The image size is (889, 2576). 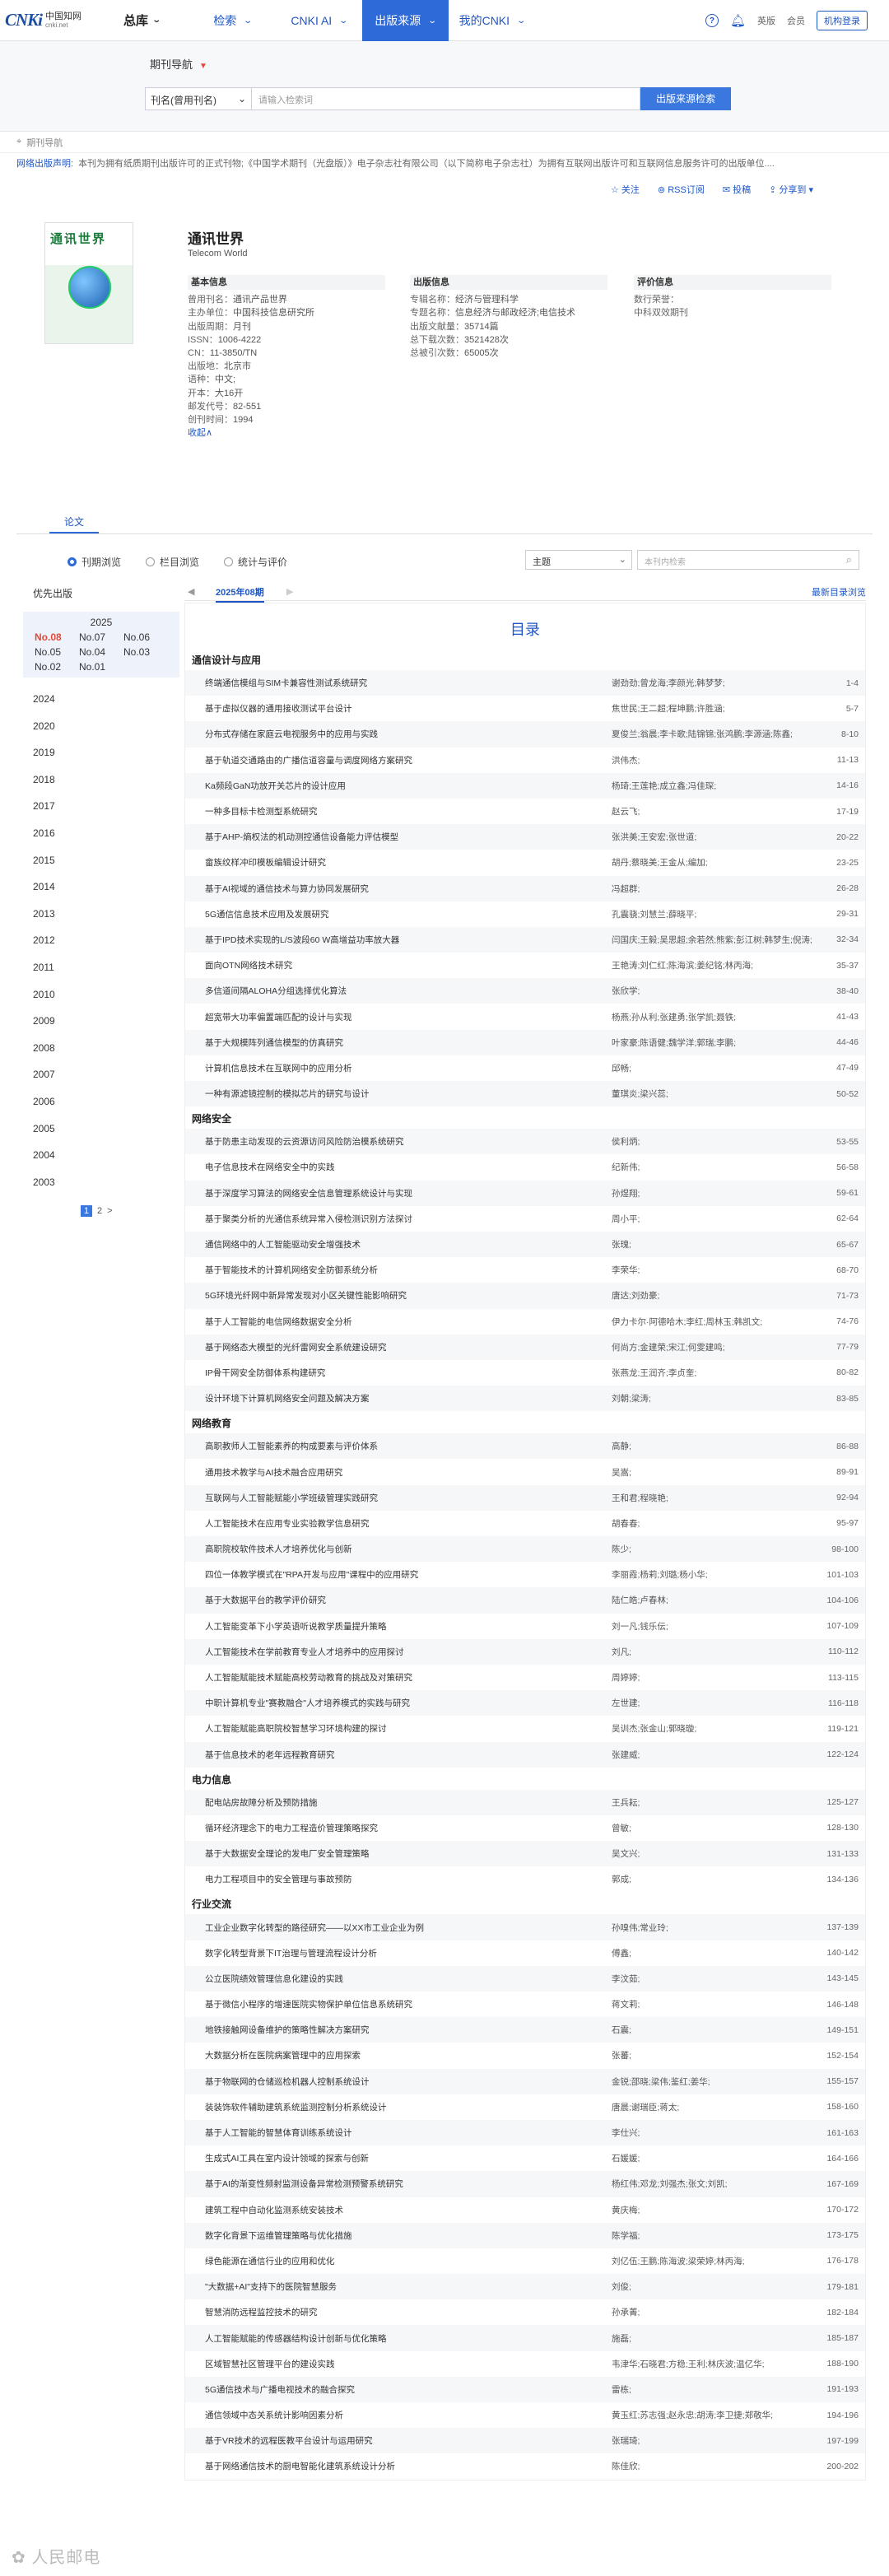 What do you see at coordinates (791, 189) in the screenshot?
I see `share-button: ⇪ 分享到 ▾` at bounding box center [791, 189].